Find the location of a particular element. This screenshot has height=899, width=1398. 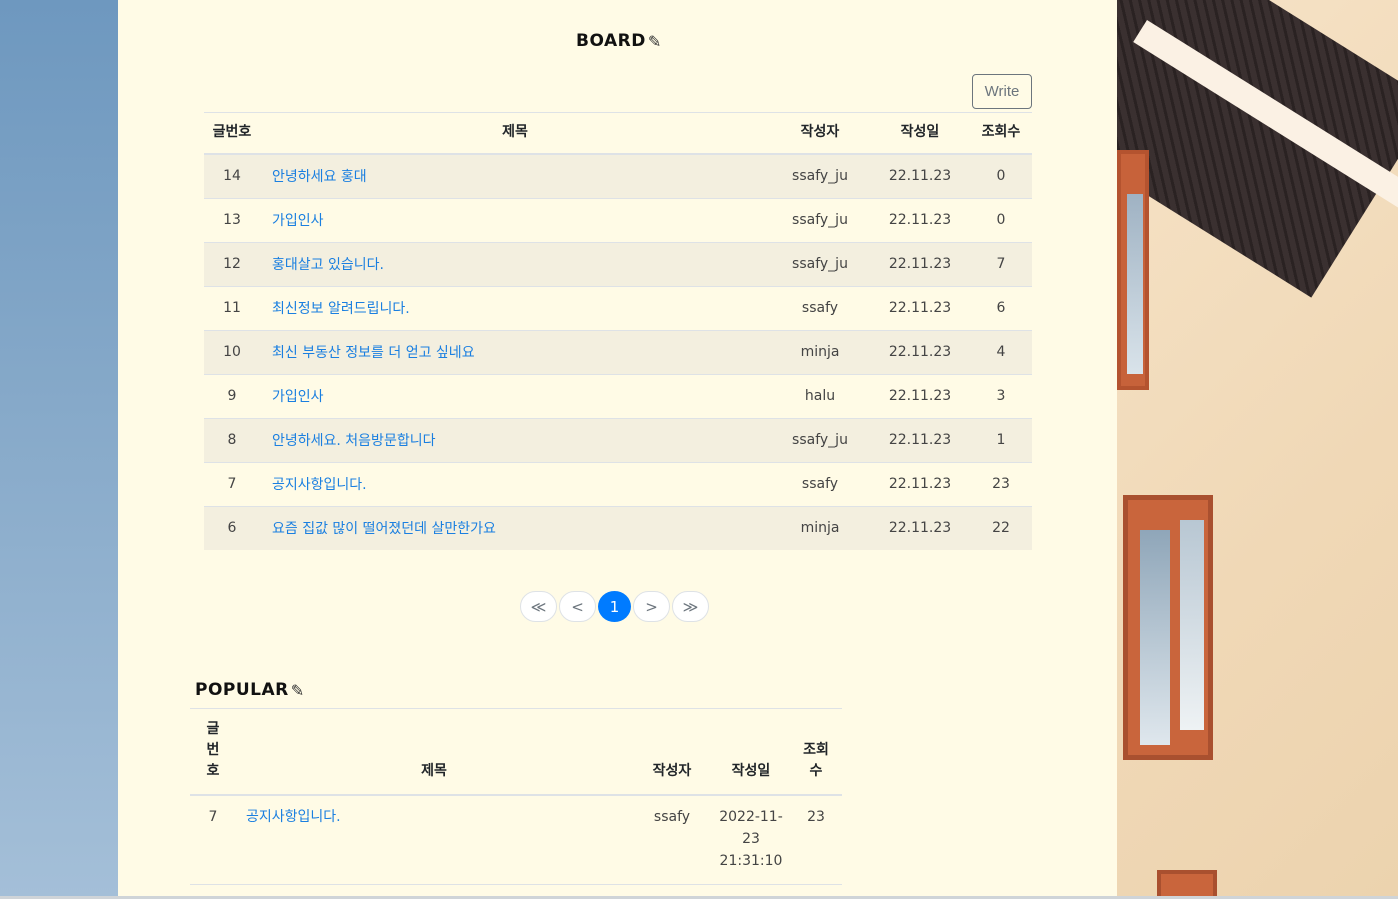

table-row: 14 안녕하세요 홍대 ssafy_ju 22.11.23 0 is located at coordinates (618, 175).